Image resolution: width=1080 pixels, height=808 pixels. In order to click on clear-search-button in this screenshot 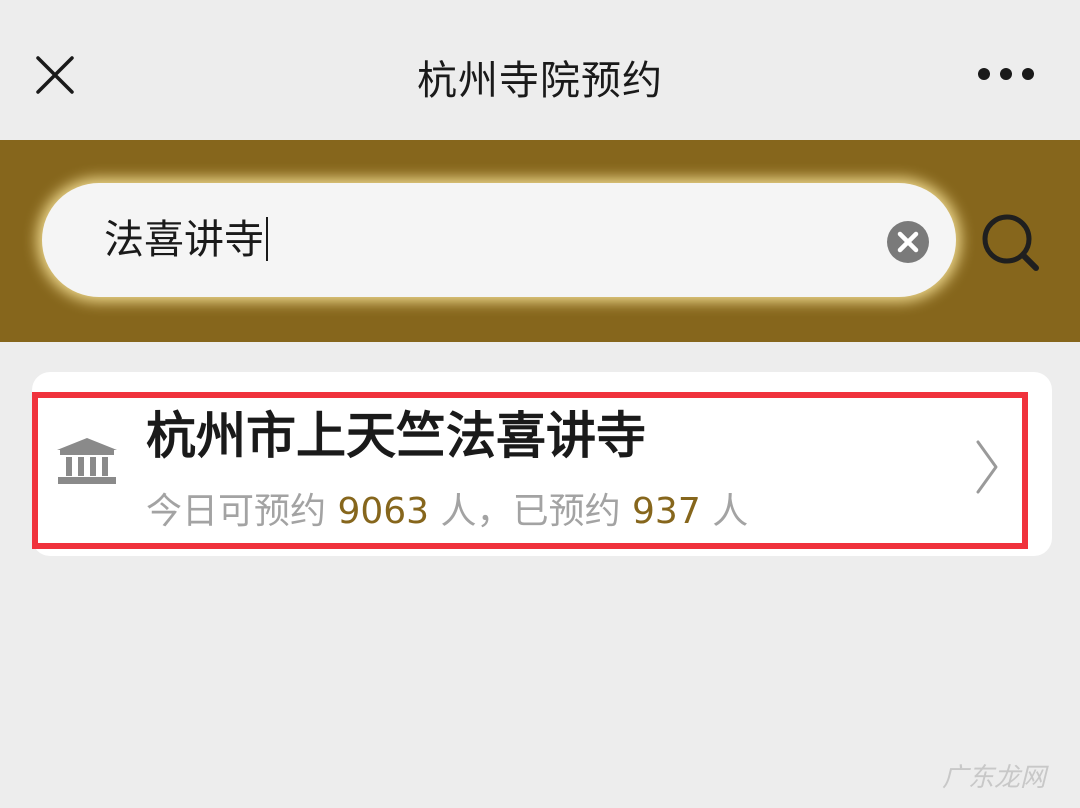, I will do `click(908, 242)`.